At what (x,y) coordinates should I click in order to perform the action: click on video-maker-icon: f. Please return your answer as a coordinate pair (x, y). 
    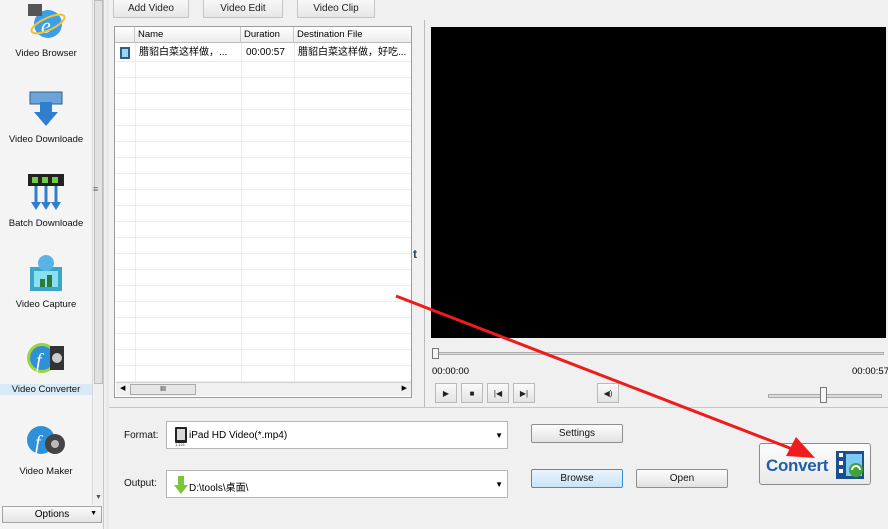
    Looking at the image, I should click on (46, 440).